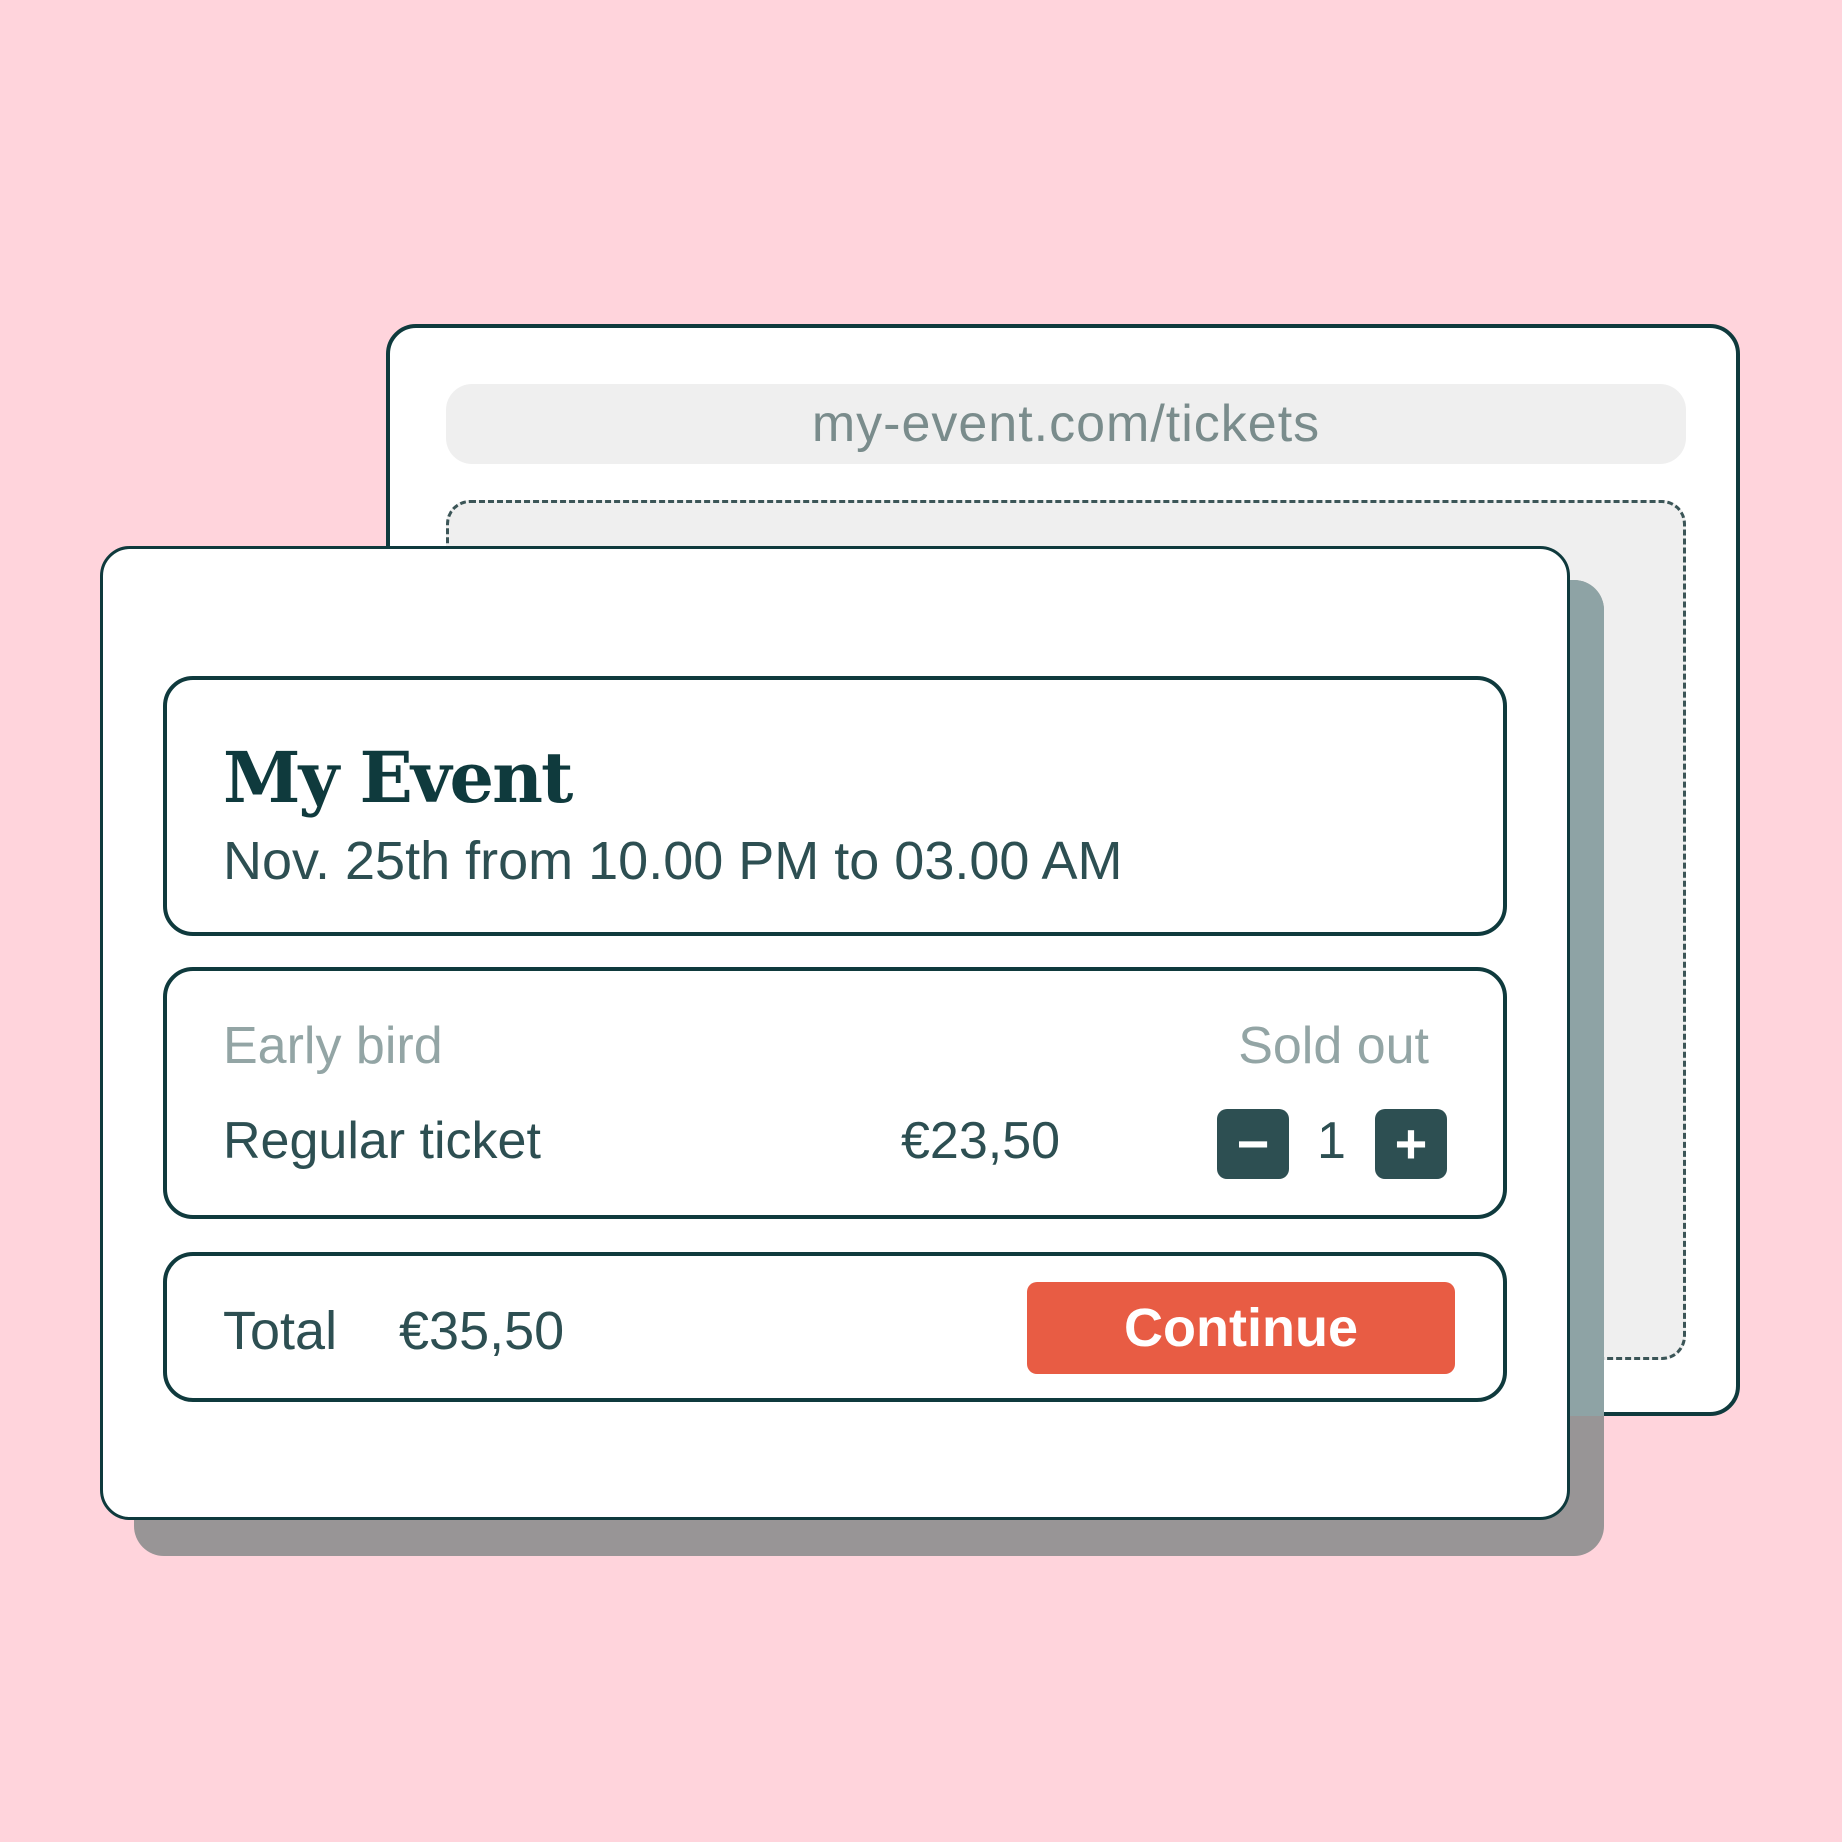 Image resolution: width=1842 pixels, height=1842 pixels. What do you see at coordinates (482, 1331) in the screenshot?
I see `total-amount: €35,50` at bounding box center [482, 1331].